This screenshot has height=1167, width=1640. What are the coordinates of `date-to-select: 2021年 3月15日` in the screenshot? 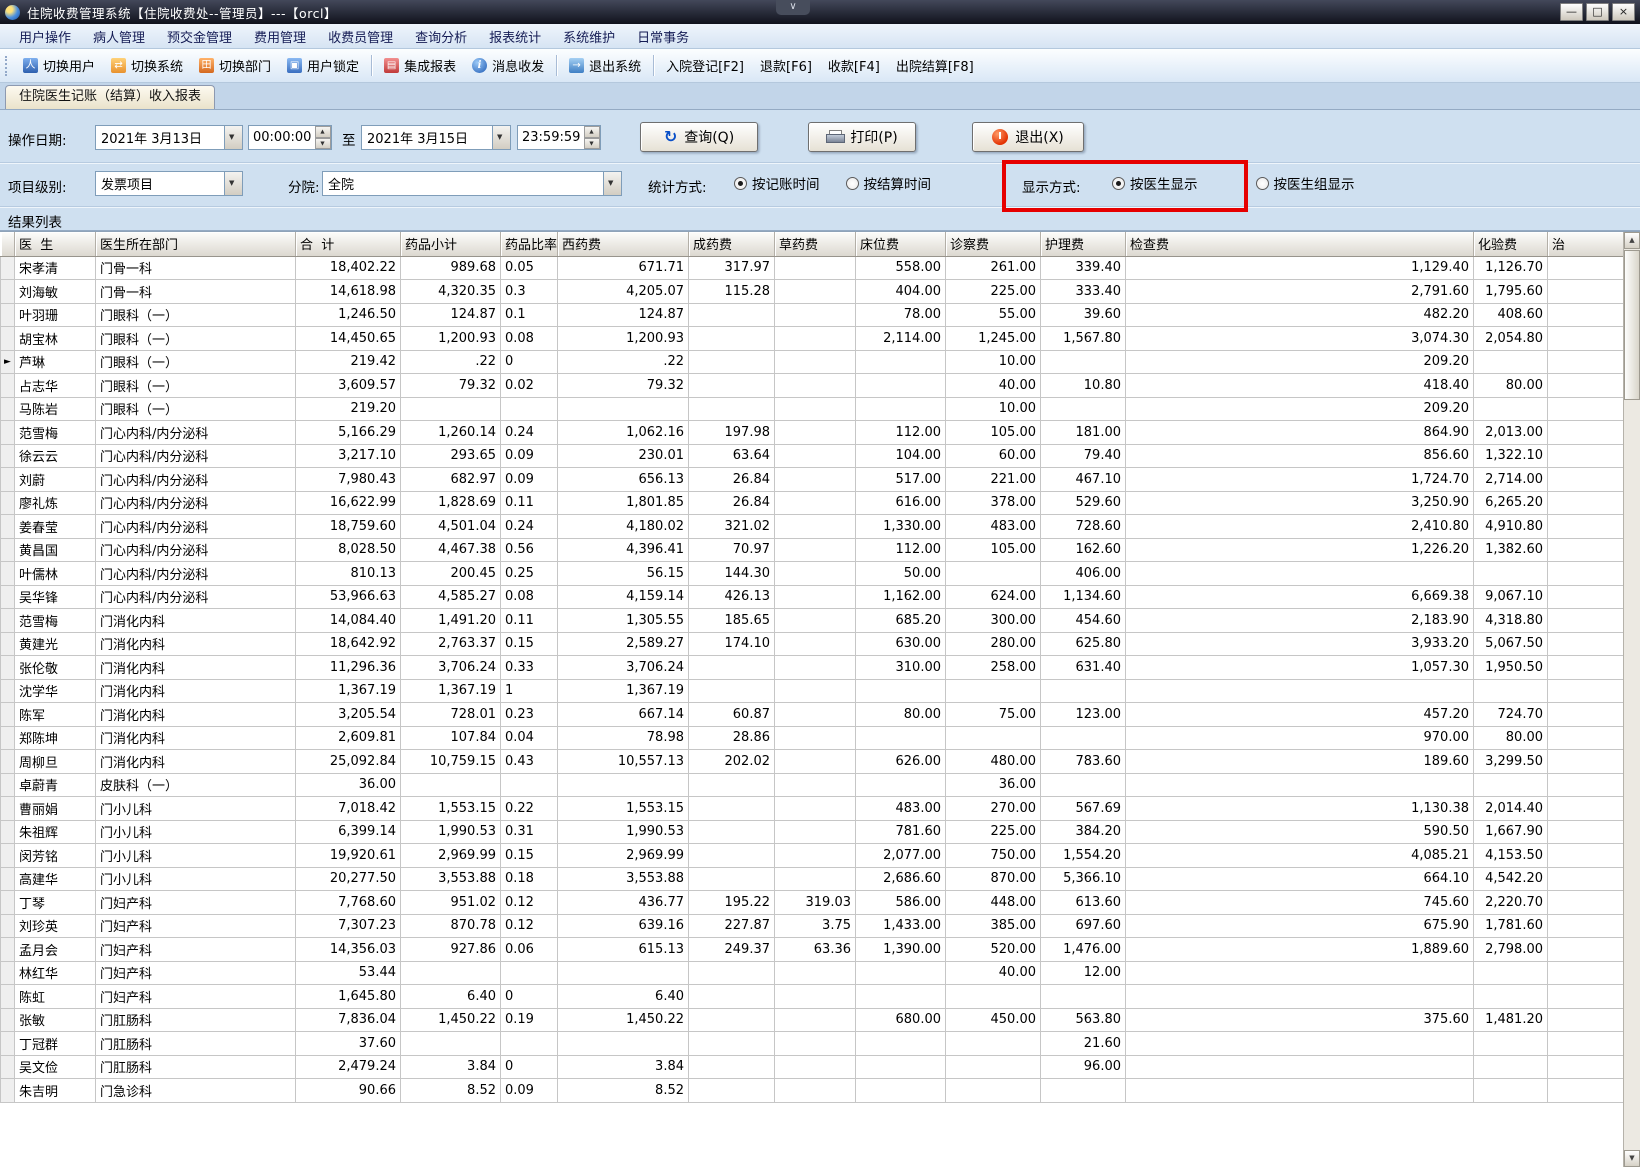 It's located at (436, 137).